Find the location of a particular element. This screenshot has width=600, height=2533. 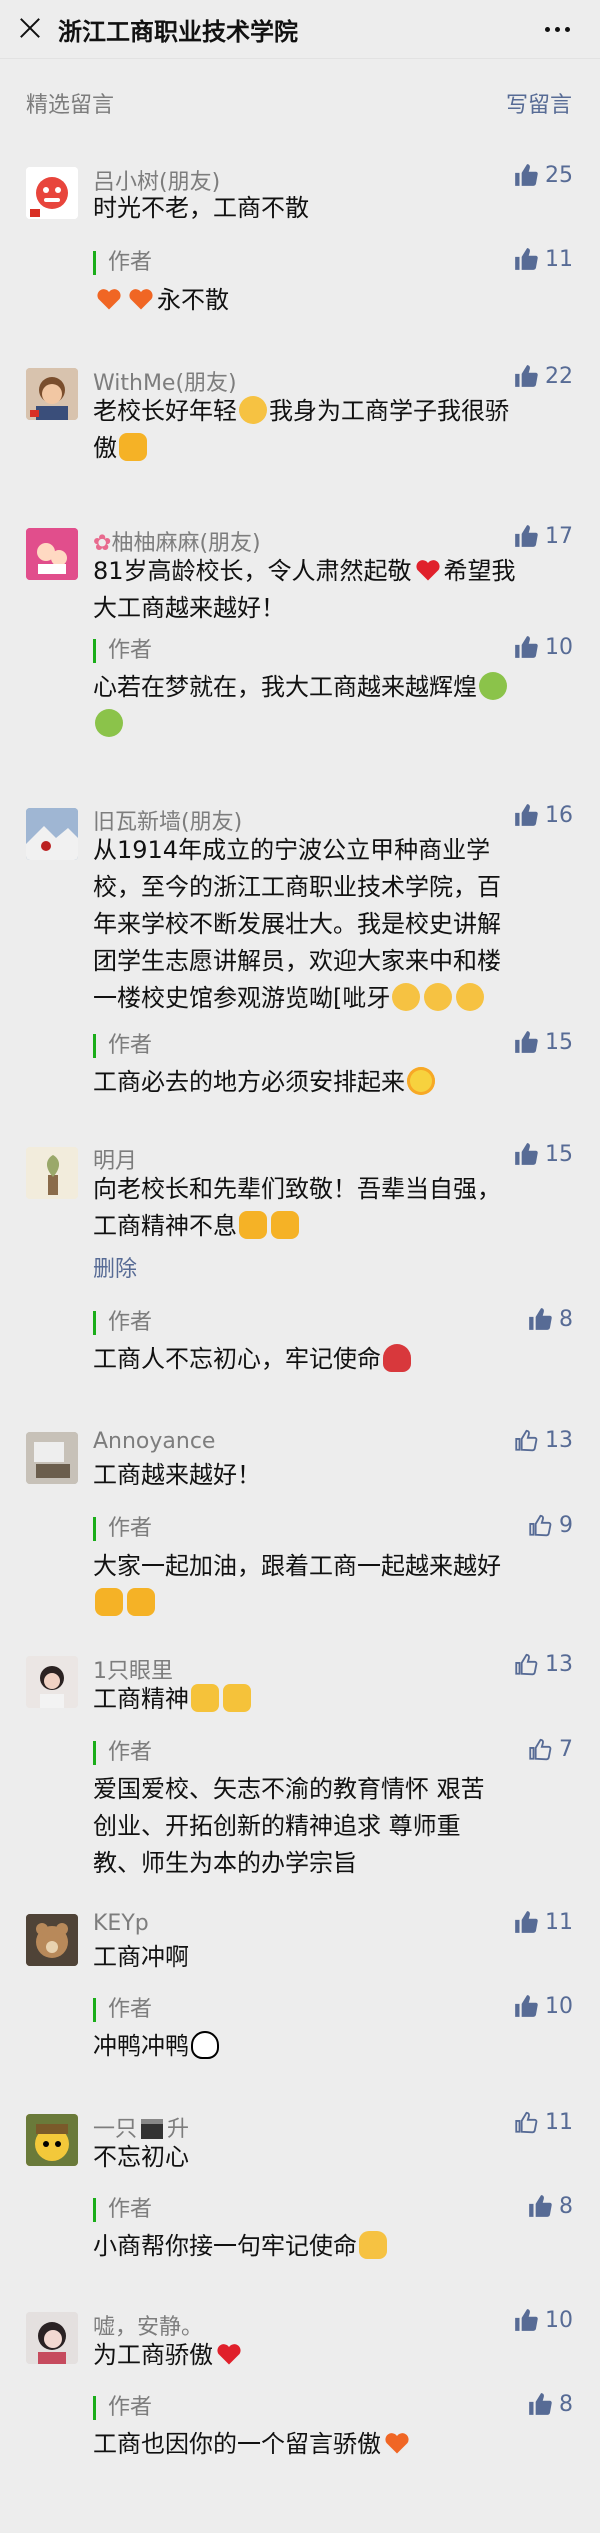

reply-like-button: 15 is located at coordinates (543, 1042).